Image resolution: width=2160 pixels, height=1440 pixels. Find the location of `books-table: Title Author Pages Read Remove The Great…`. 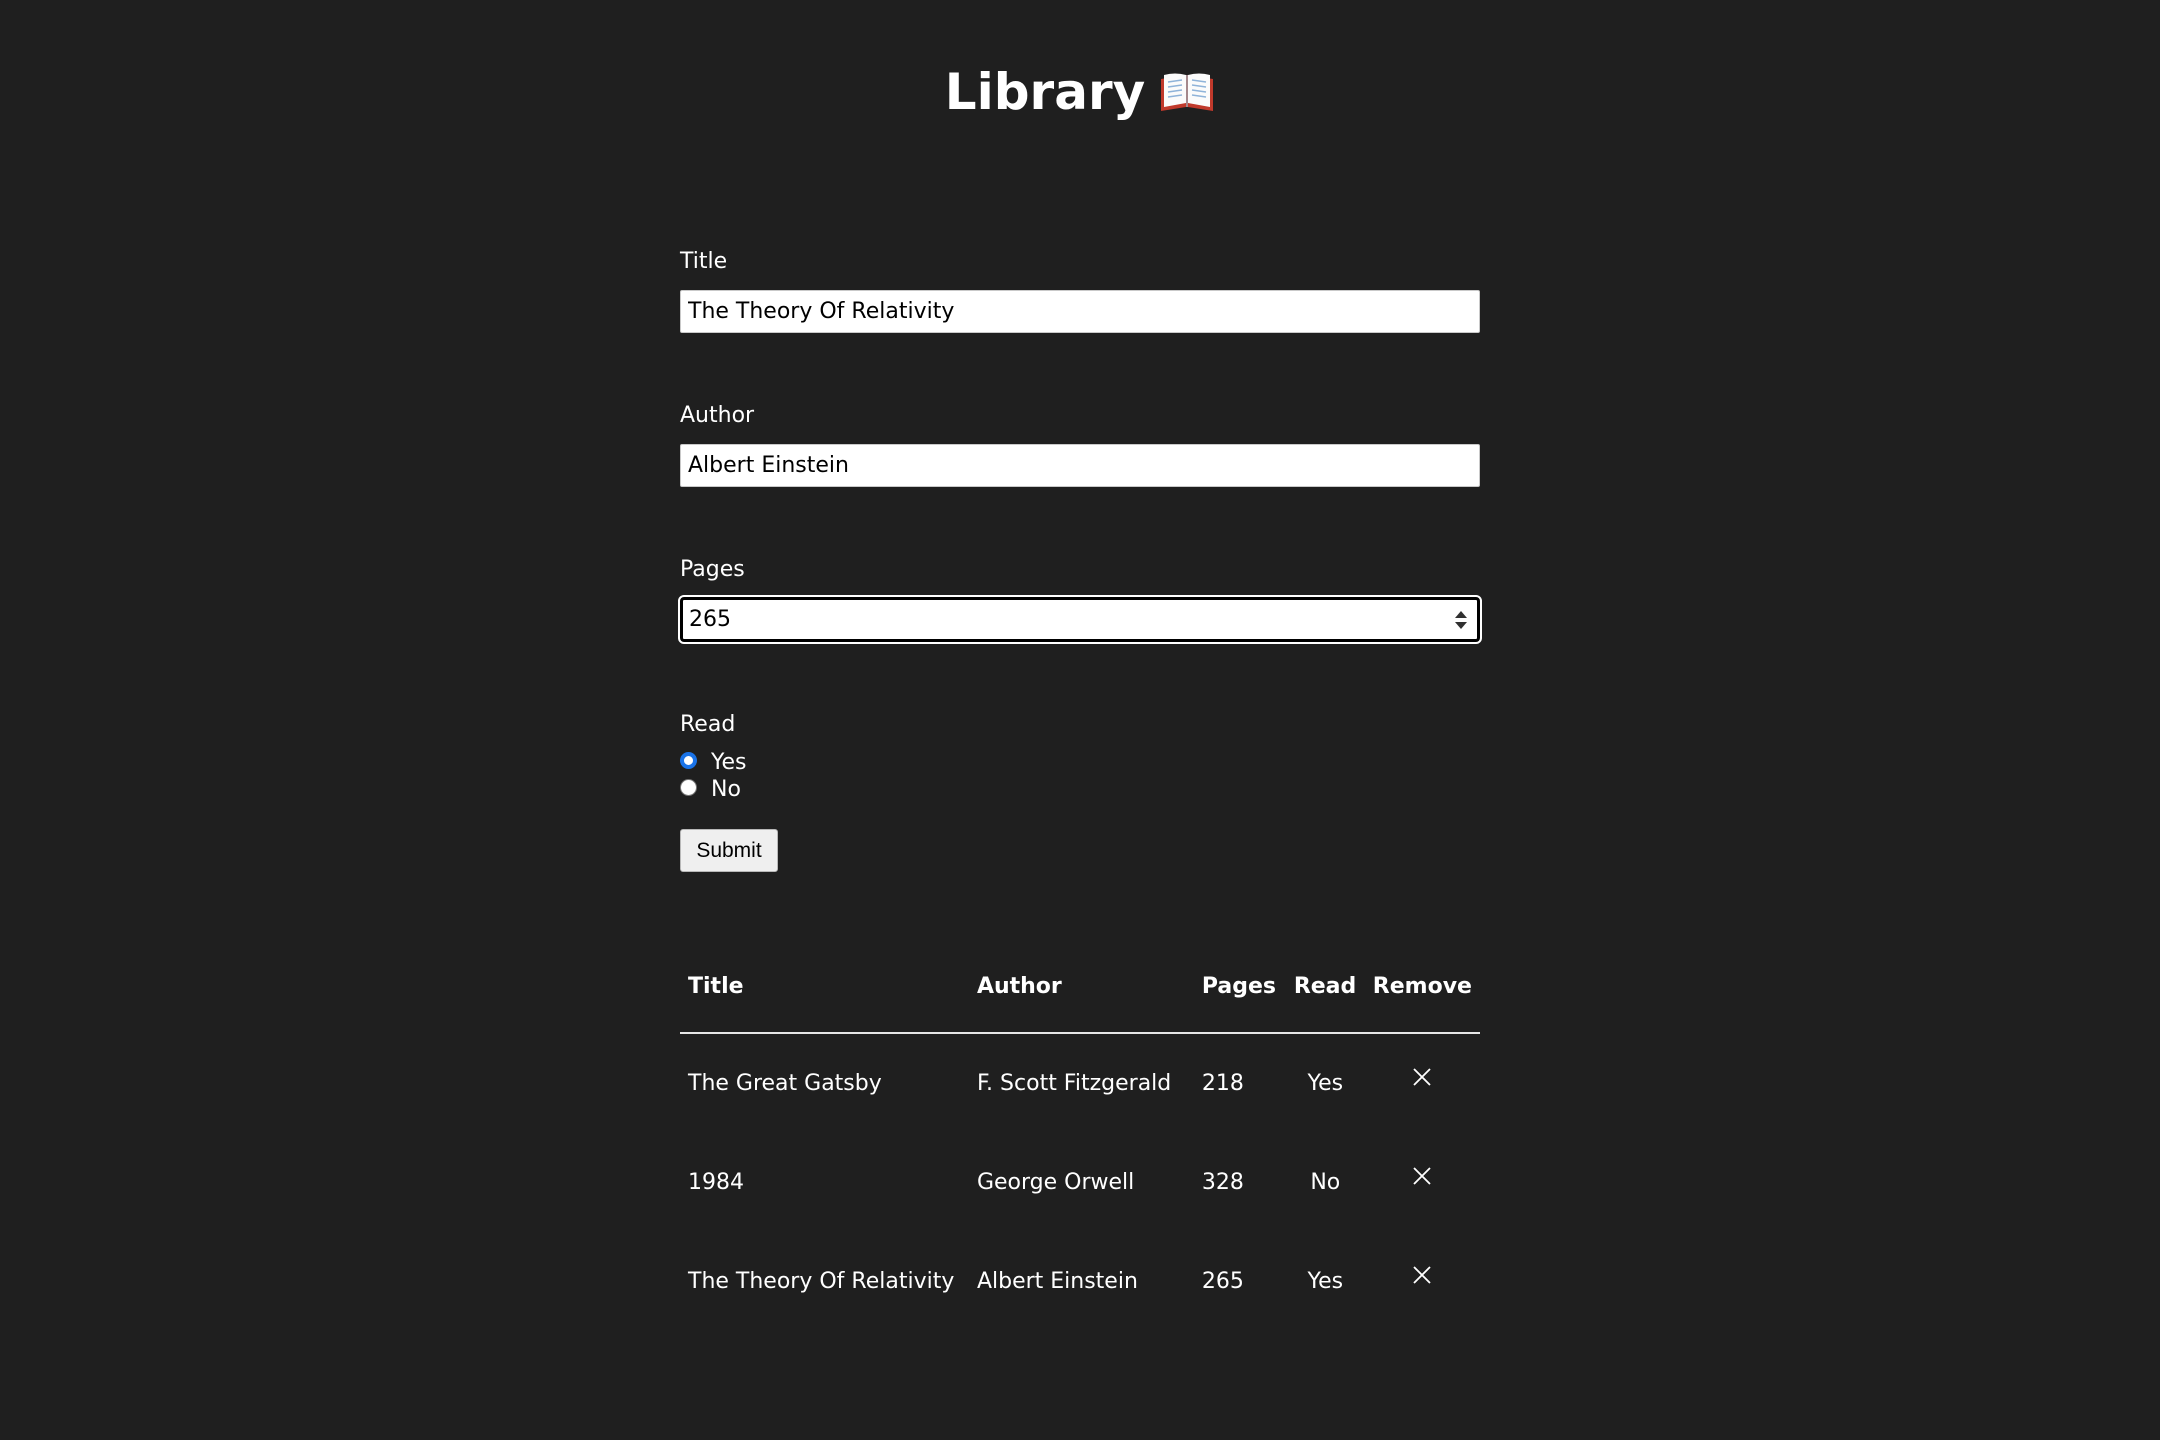

books-table: Title Author Pages Read Remove The Great… is located at coordinates (1080, 1135).